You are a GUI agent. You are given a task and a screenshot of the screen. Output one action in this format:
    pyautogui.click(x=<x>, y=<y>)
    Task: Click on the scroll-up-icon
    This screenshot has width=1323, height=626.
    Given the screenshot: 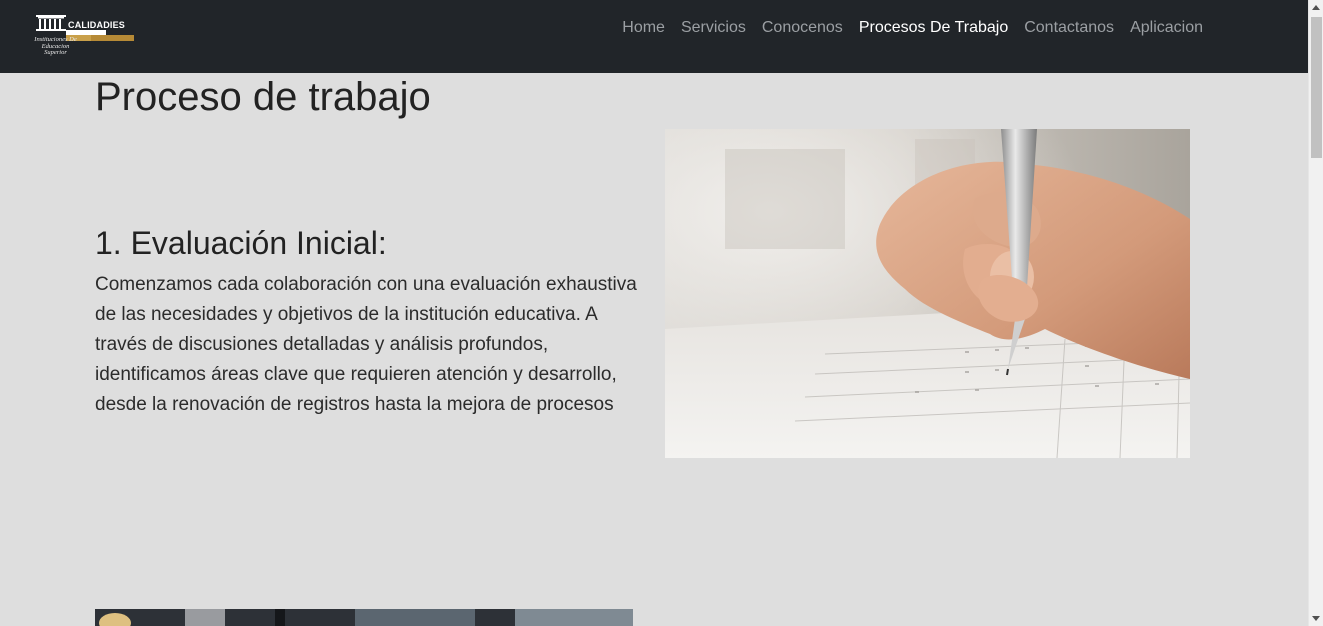 What is the action you would take?
    pyautogui.click(x=1316, y=7)
    